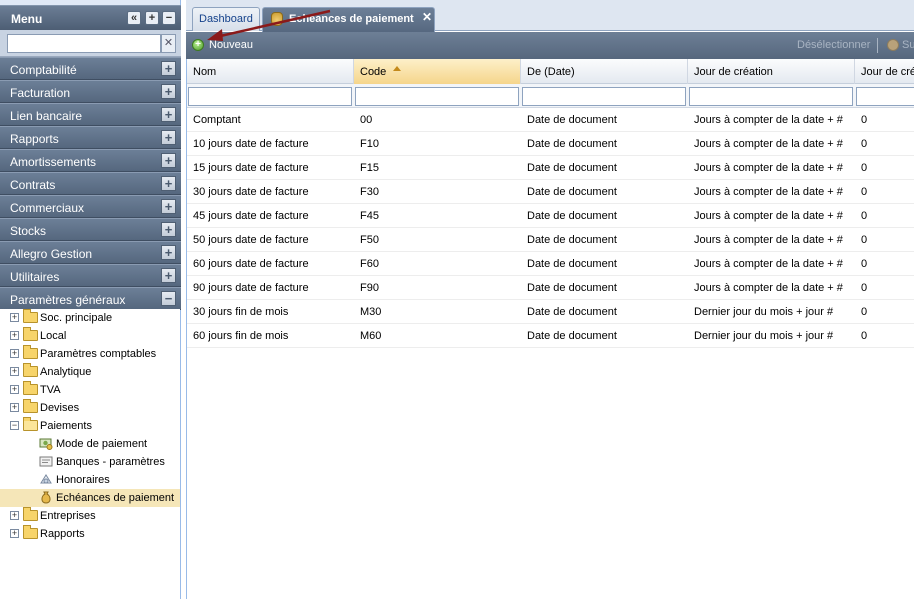 The height and width of the screenshot is (599, 914). I want to click on section-label: Utilitaires, so click(35, 277).